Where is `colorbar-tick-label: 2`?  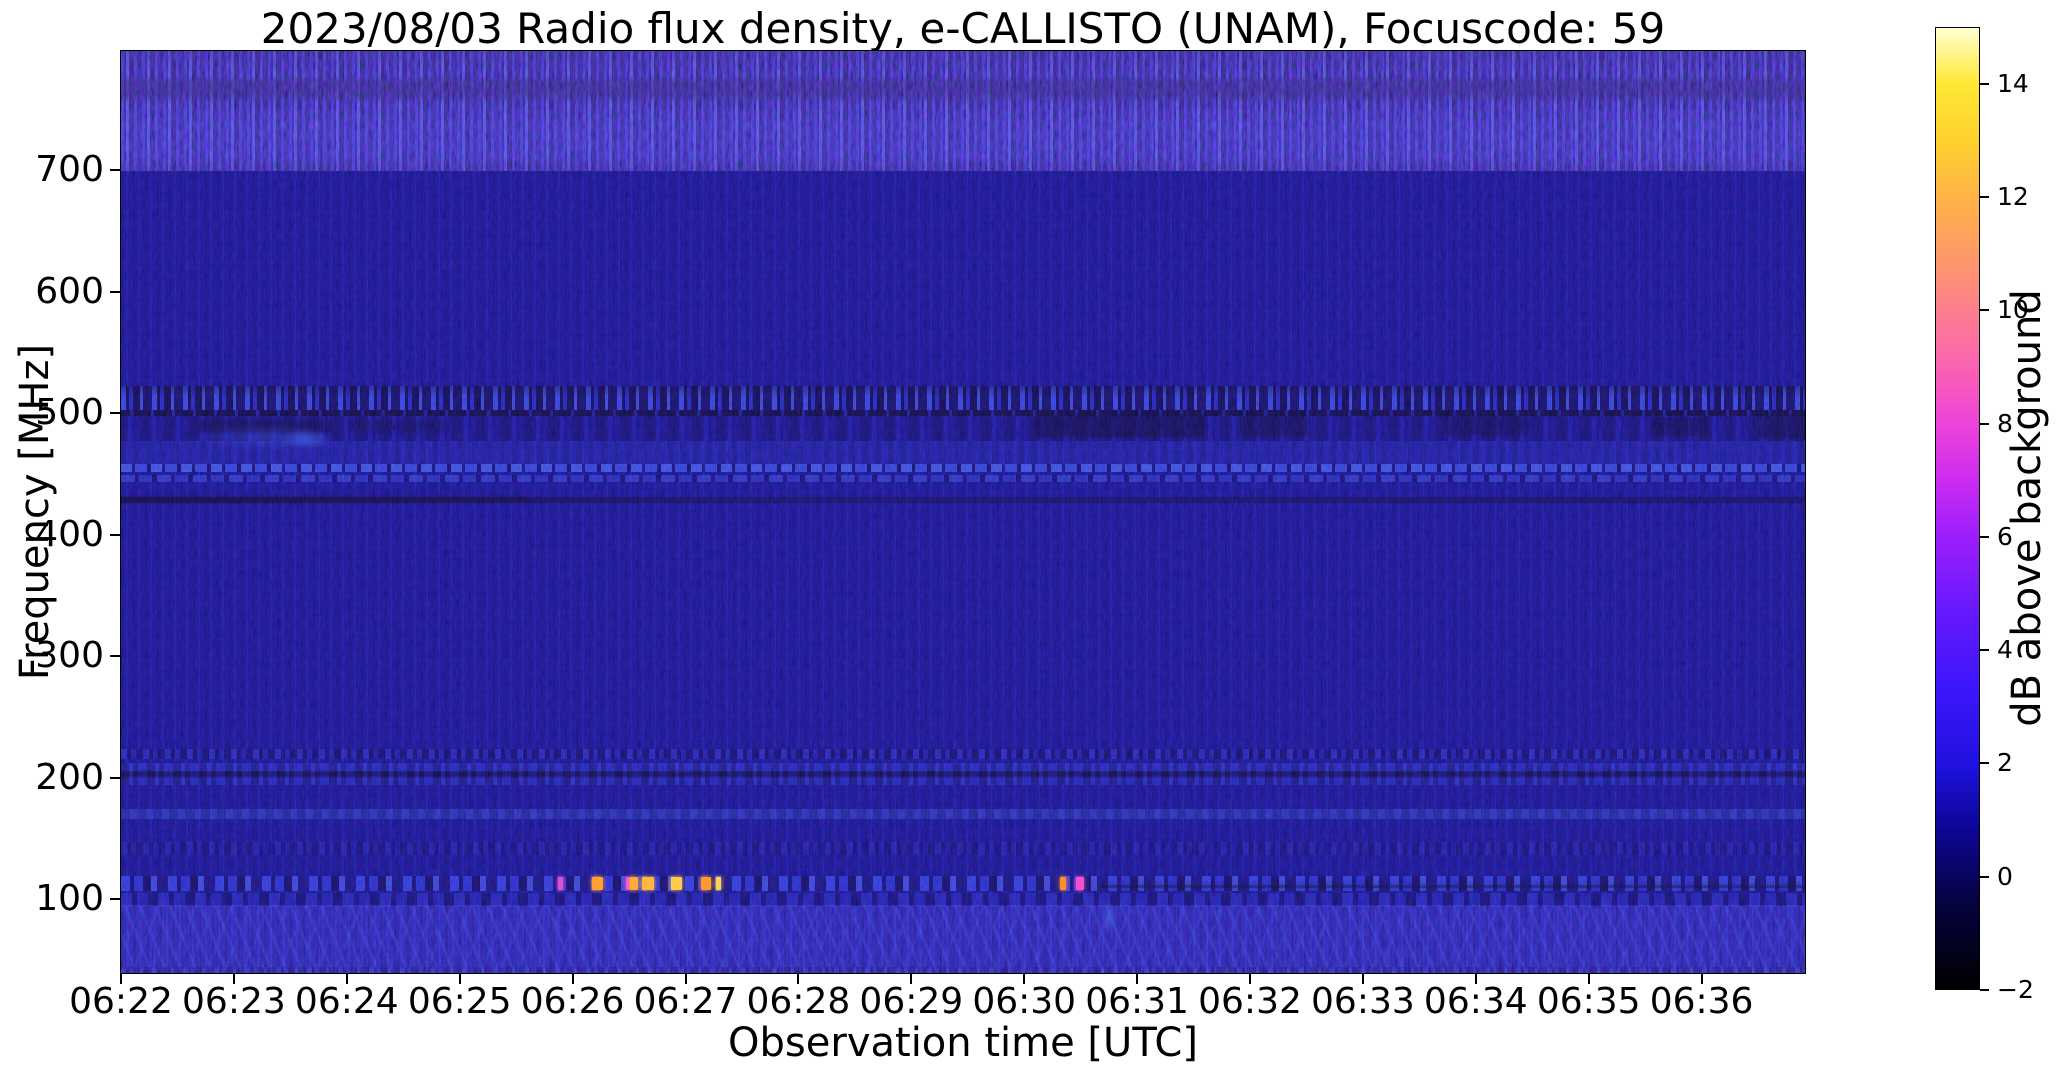 colorbar-tick-label: 2 is located at coordinates (2005, 763).